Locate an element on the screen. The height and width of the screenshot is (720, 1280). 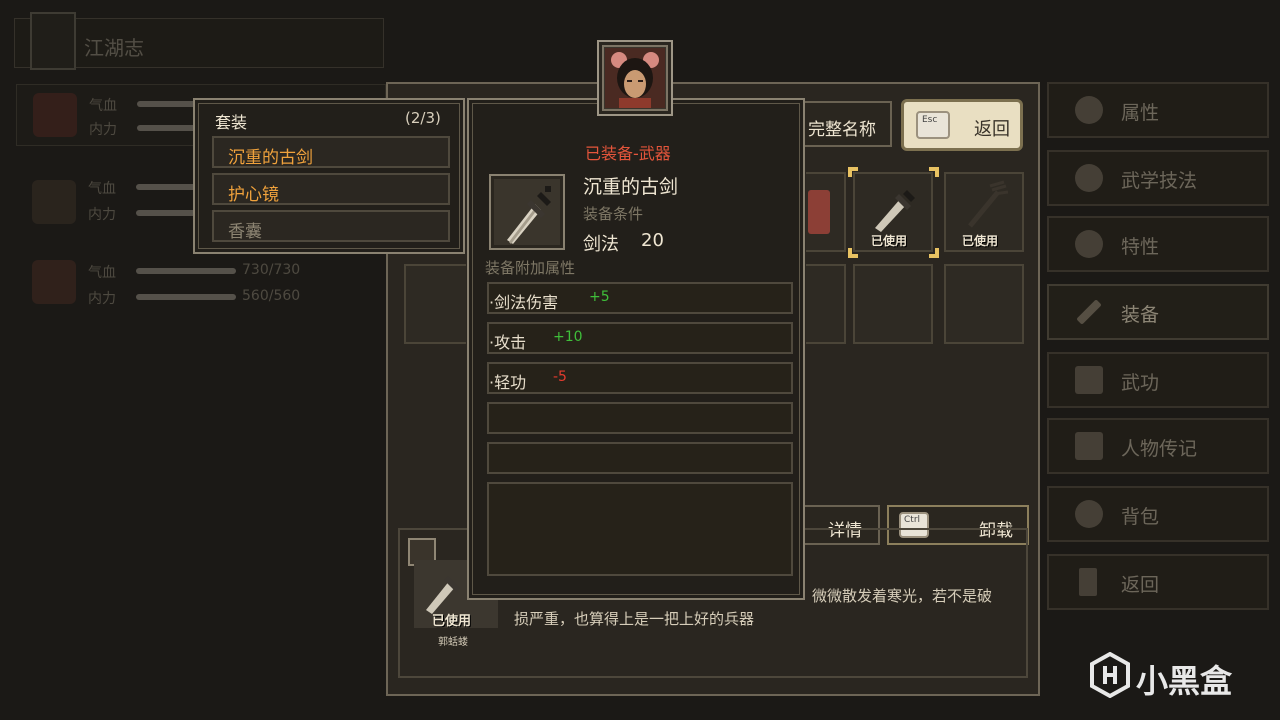
full-name-button: 完整名称 is located at coordinates (846, 124).